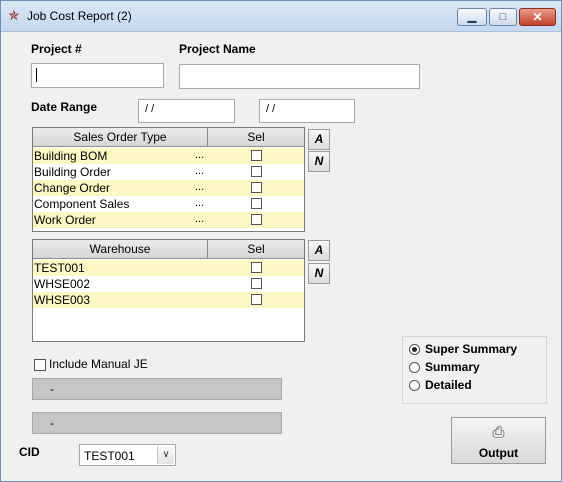  I want to click on grid-header: Sales Order Type Sel, so click(168, 137).